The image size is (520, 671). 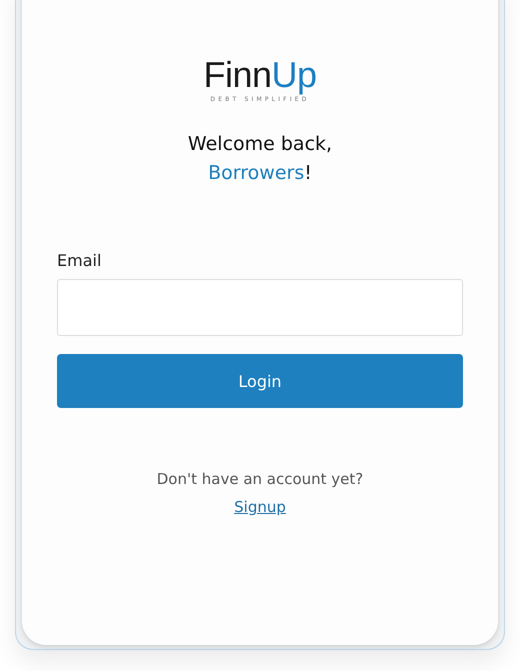 What do you see at coordinates (260, 307) in the screenshot?
I see `email-field` at bounding box center [260, 307].